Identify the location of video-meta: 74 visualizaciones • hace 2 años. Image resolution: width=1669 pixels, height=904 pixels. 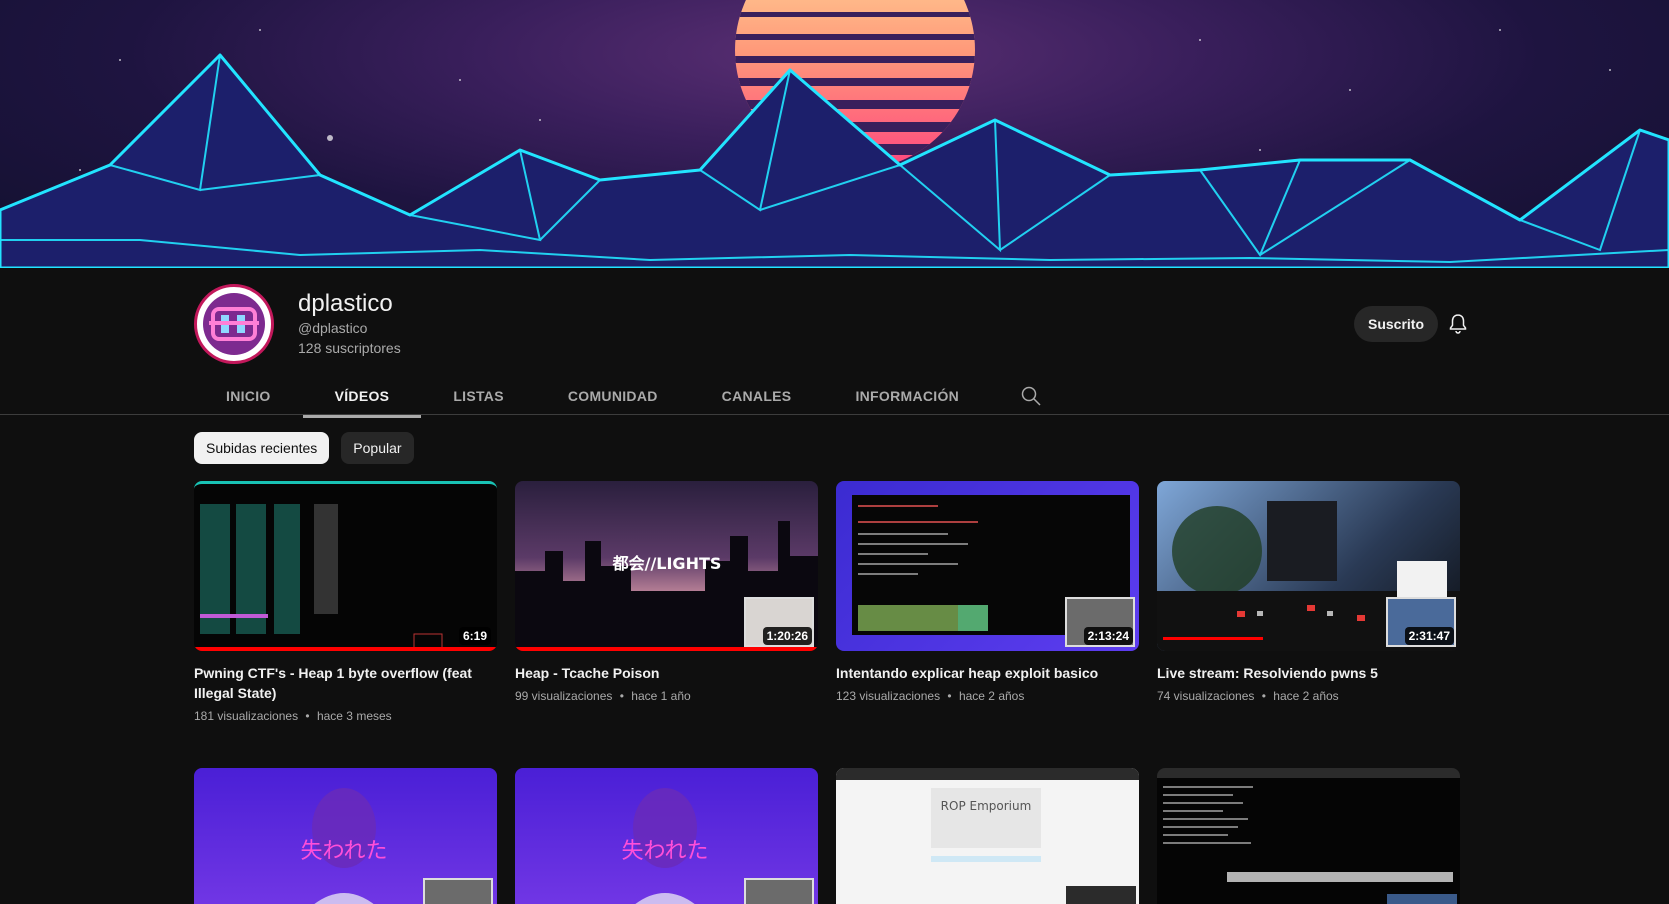
(1248, 696).